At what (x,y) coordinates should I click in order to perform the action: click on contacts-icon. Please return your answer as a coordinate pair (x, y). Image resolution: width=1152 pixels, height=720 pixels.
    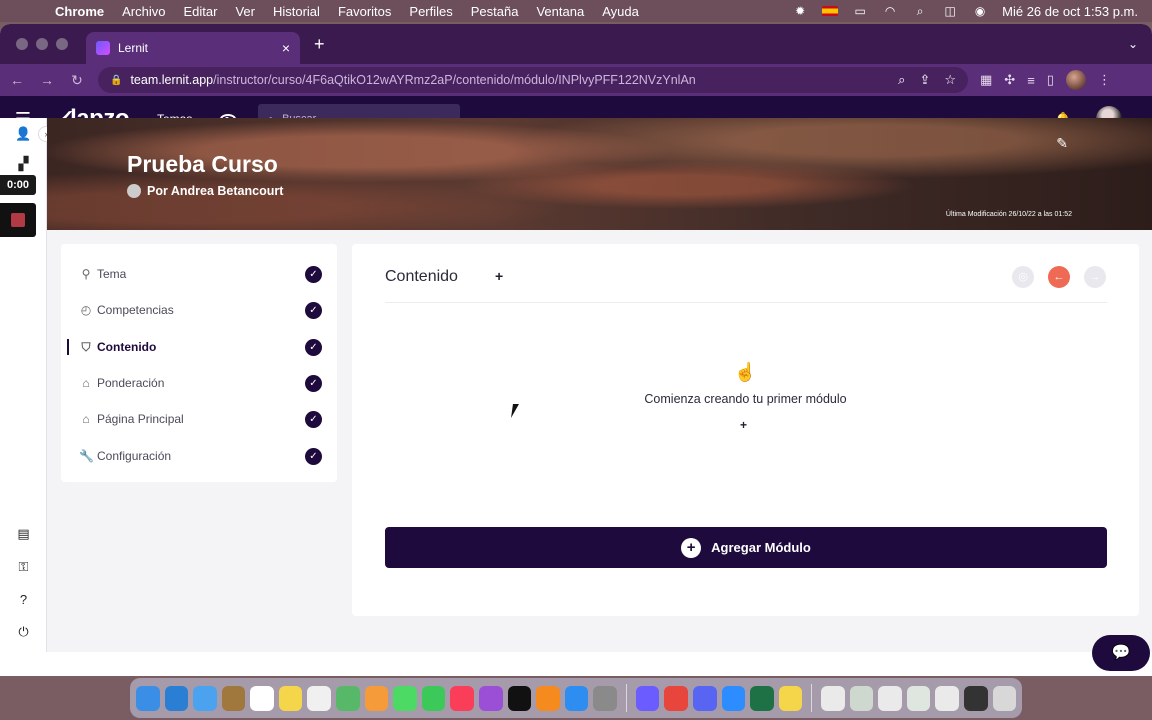
    Looking at the image, I should click on (233, 698).